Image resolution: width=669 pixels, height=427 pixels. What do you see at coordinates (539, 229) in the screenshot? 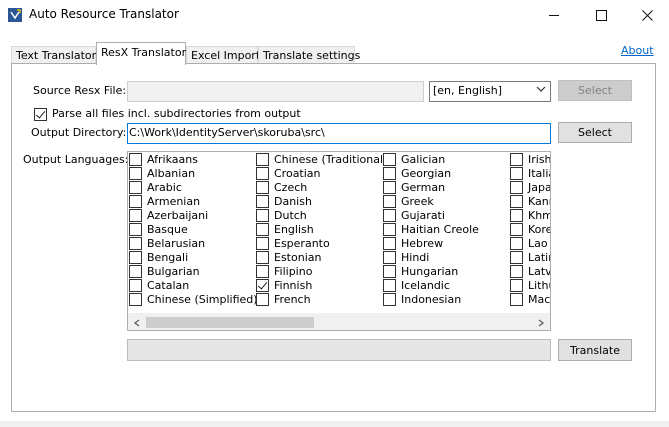
I see `language-label: Korean` at bounding box center [539, 229].